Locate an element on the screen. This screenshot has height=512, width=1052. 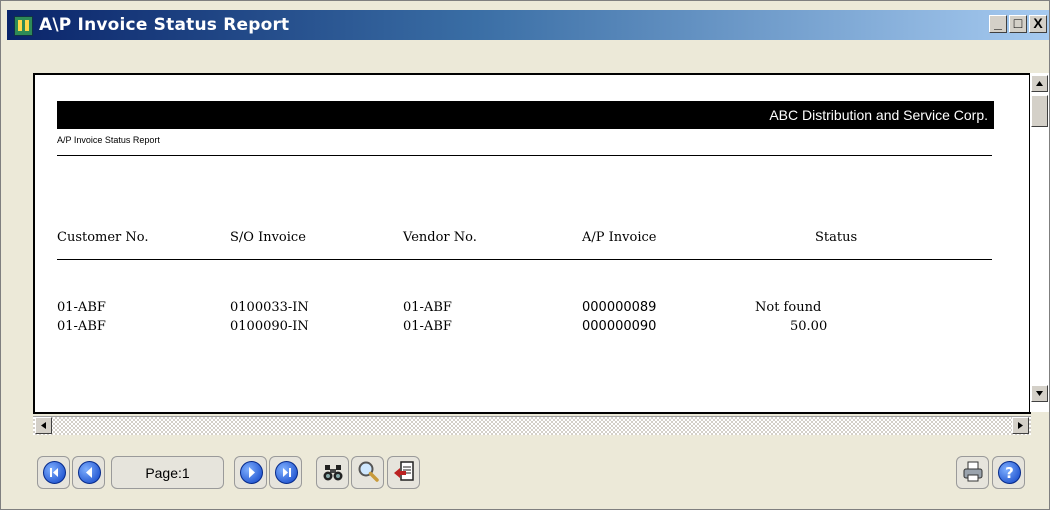
binoculars-icon is located at coordinates (333, 473).